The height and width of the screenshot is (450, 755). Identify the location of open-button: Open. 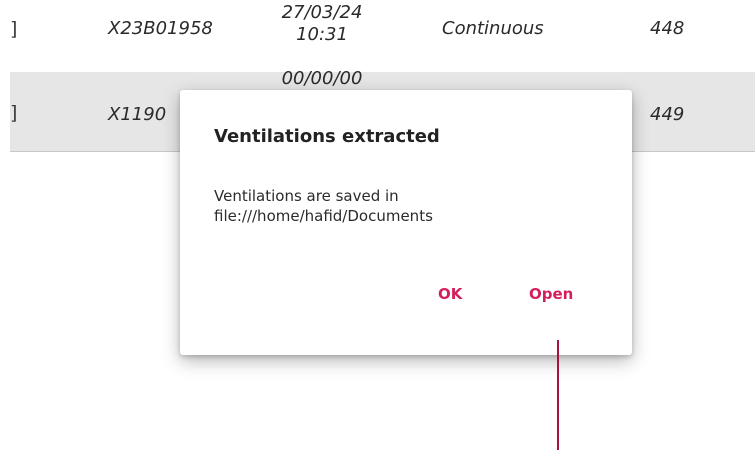
(551, 294).